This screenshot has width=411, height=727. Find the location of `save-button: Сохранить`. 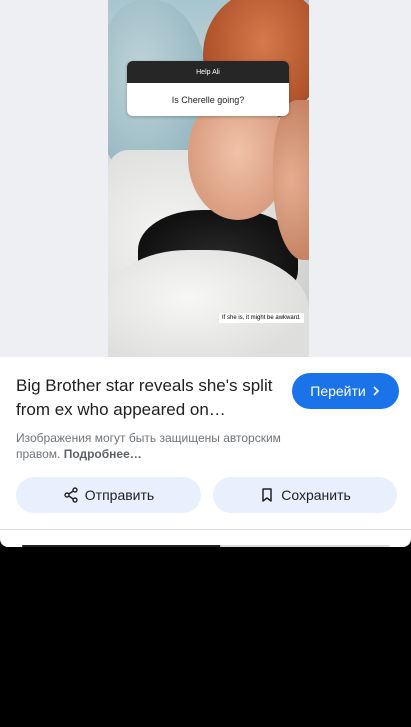

save-button: Сохранить is located at coordinates (305, 495).